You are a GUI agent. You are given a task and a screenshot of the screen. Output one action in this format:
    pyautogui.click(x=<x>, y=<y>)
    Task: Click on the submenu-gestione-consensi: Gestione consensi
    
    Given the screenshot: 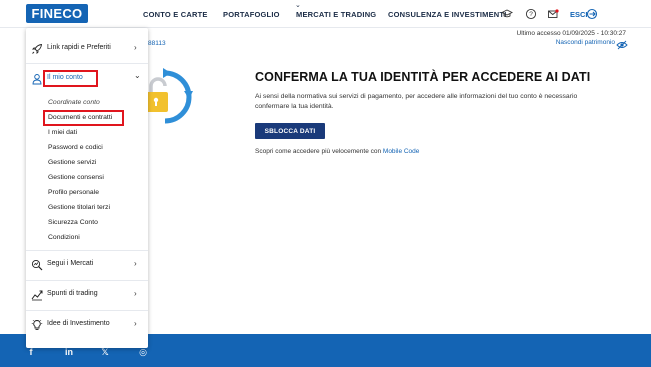 What is the action you would take?
    pyautogui.click(x=76, y=177)
    